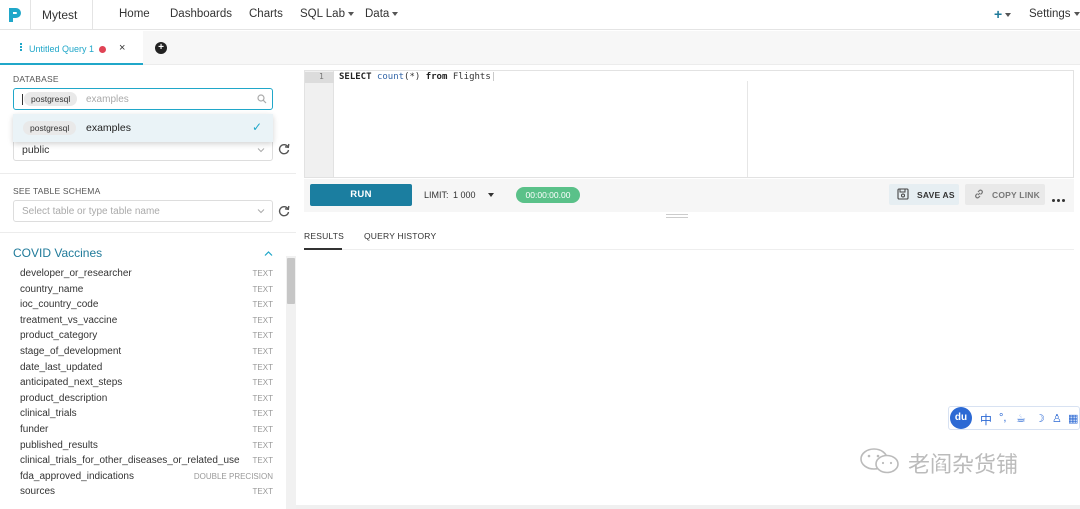 The width and height of the screenshot is (1080, 509). I want to click on ime-skin-icon: ☕, so click(1021, 418).